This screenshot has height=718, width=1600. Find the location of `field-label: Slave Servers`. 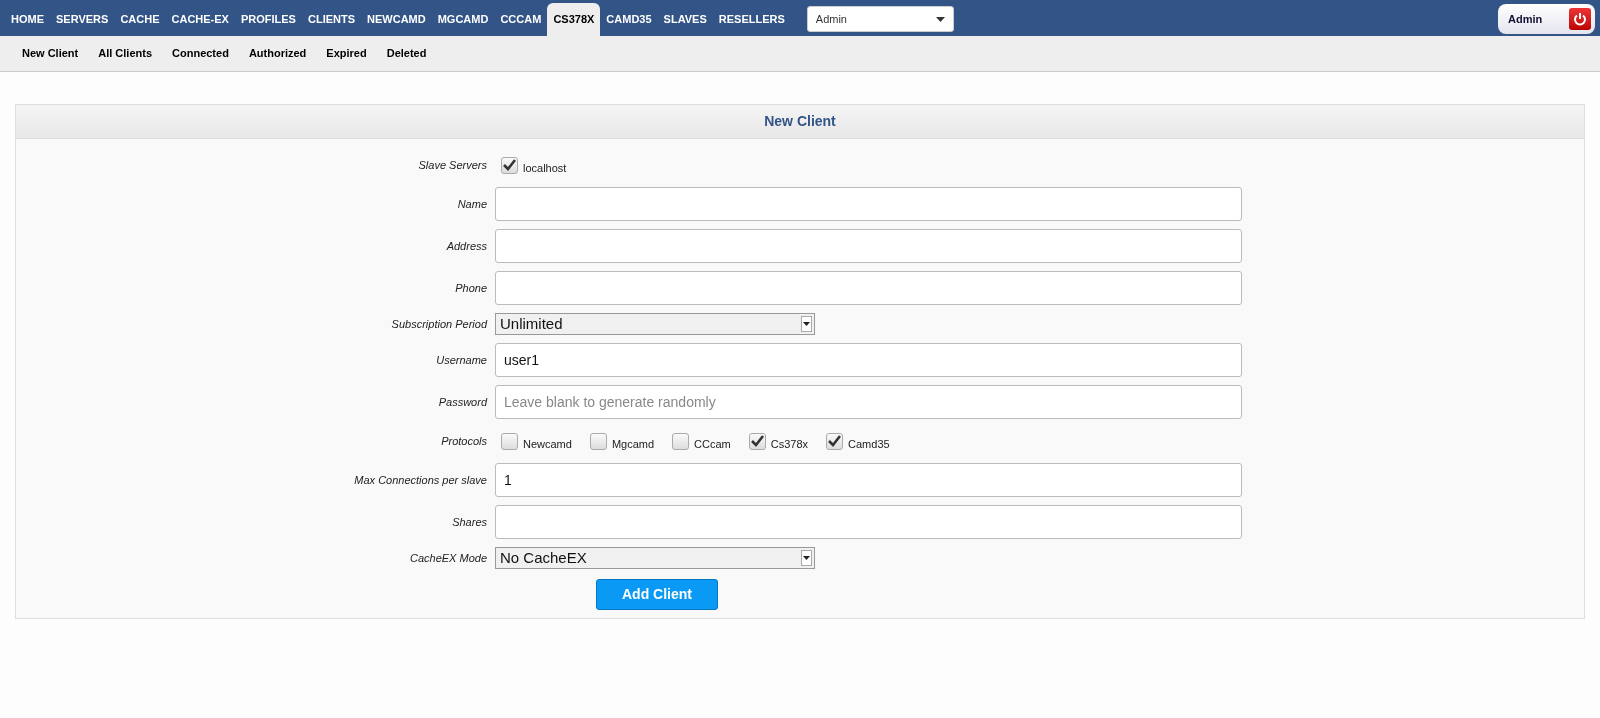

field-label: Slave Servers is located at coordinates (452, 165).